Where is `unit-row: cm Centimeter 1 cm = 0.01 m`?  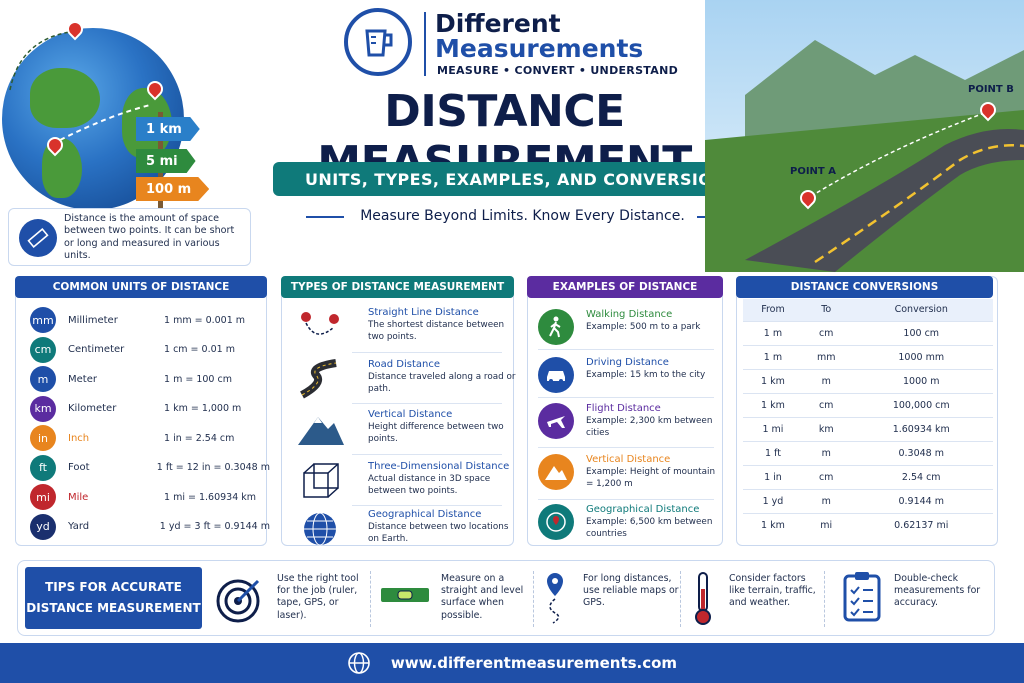
unit-row: cm Centimeter 1 cm = 0.01 m is located at coordinates (150, 349).